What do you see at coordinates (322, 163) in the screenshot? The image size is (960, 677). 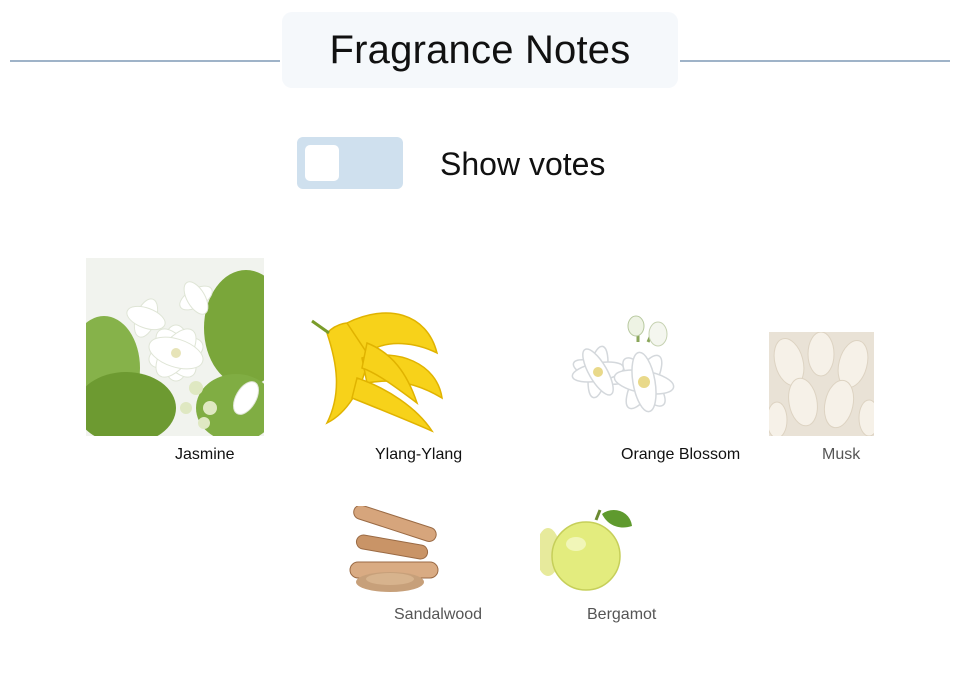 I see `toggle-knob` at bounding box center [322, 163].